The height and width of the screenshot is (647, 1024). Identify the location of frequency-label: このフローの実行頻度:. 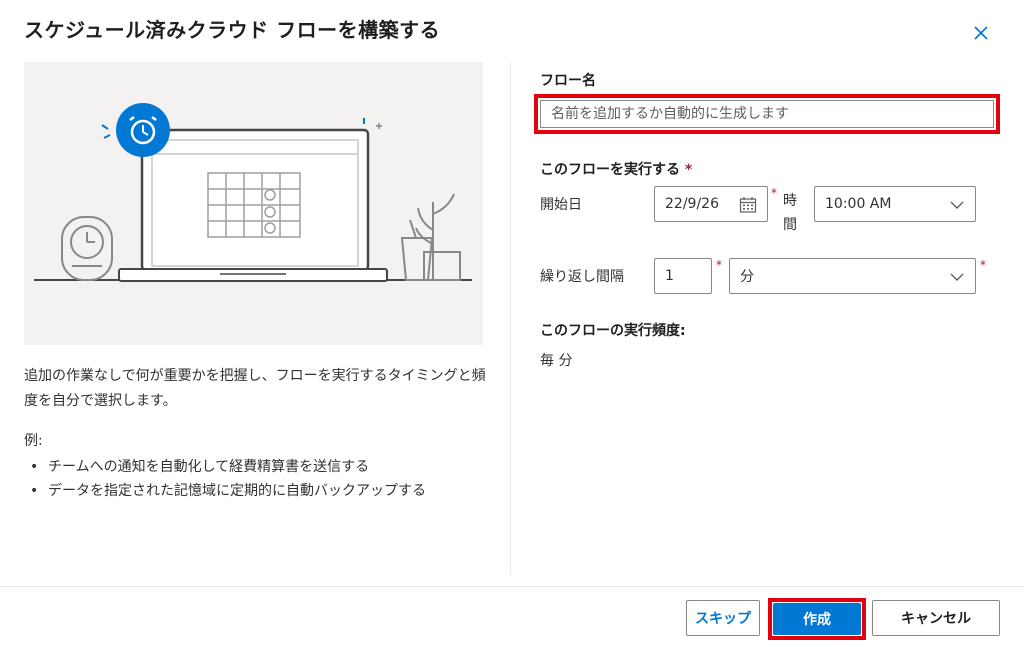
(613, 331).